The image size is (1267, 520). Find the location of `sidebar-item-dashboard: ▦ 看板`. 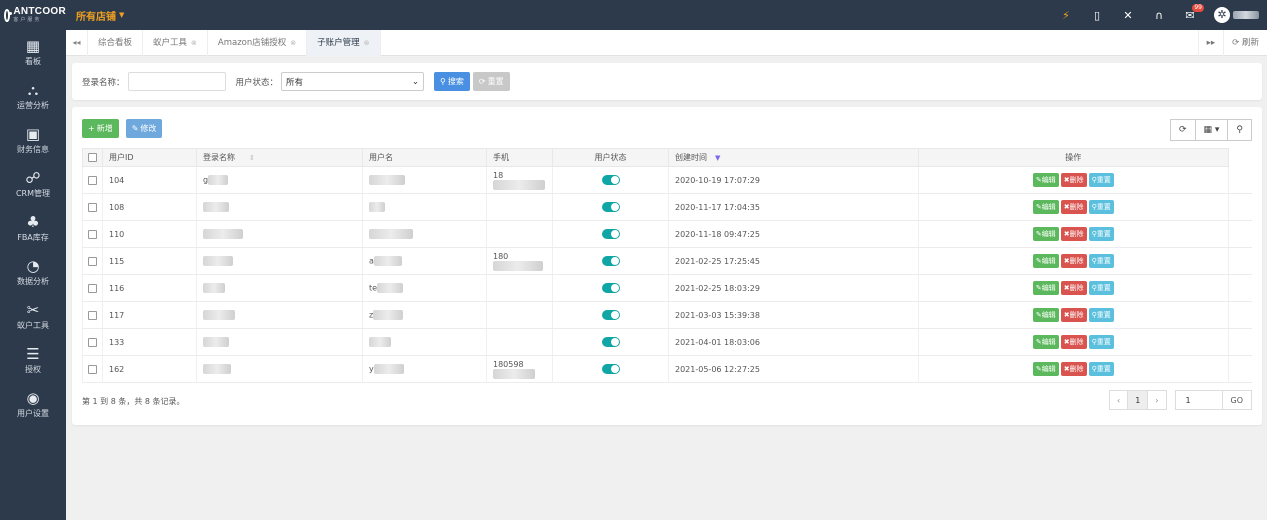

sidebar-item-dashboard: ▦ 看板 is located at coordinates (33, 52).